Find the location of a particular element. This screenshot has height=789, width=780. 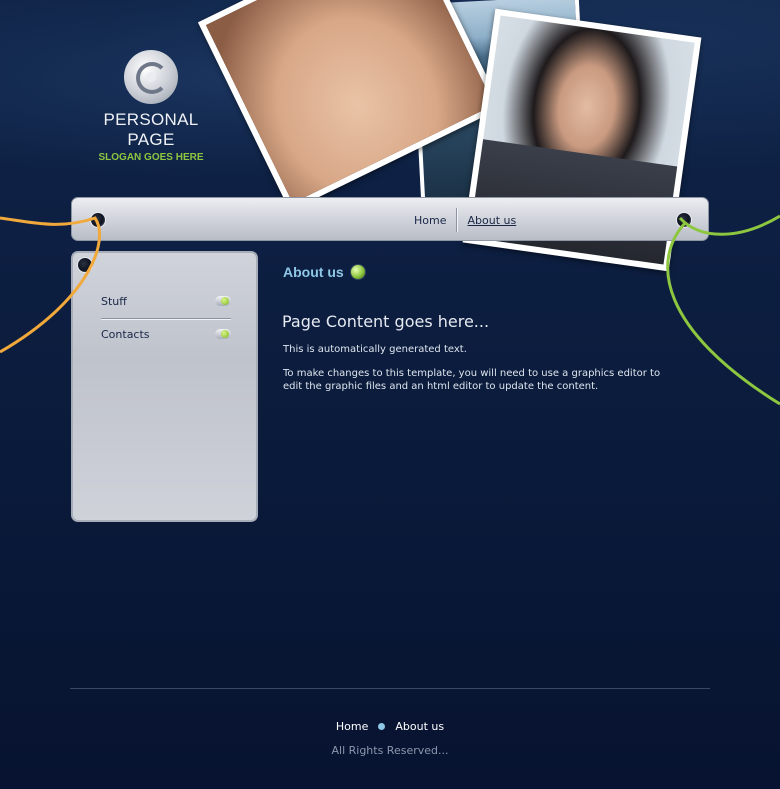

footer-about-link: About us is located at coordinates (419, 726).